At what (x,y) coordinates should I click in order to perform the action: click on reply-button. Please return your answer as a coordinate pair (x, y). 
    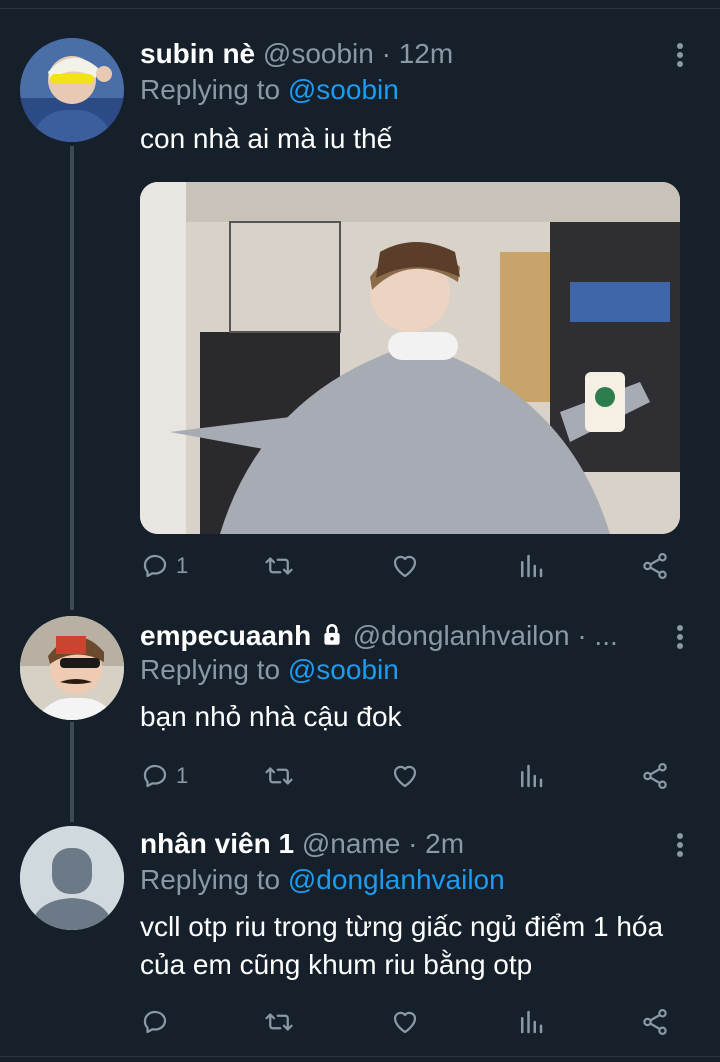
    Looking at the image, I should click on (155, 1022).